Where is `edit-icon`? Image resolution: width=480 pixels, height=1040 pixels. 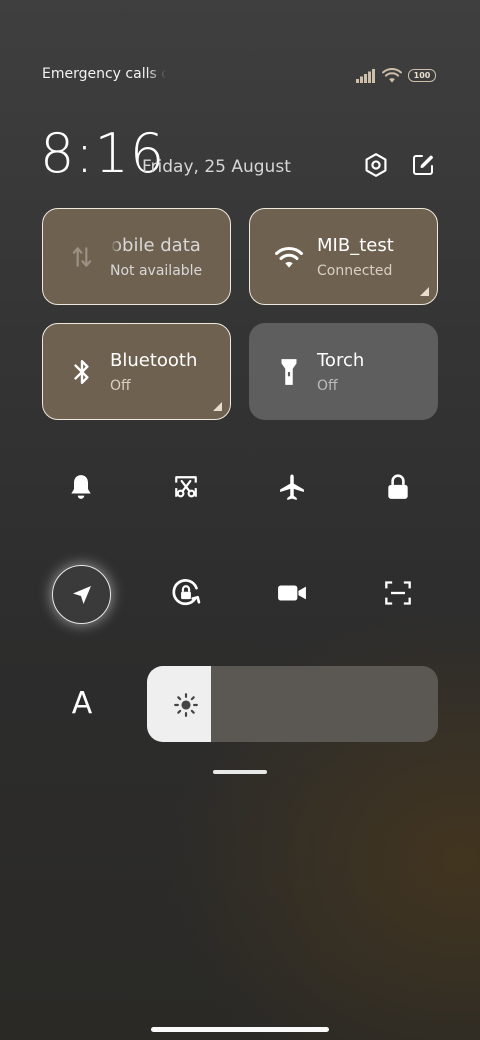
edit-icon is located at coordinates (423, 165).